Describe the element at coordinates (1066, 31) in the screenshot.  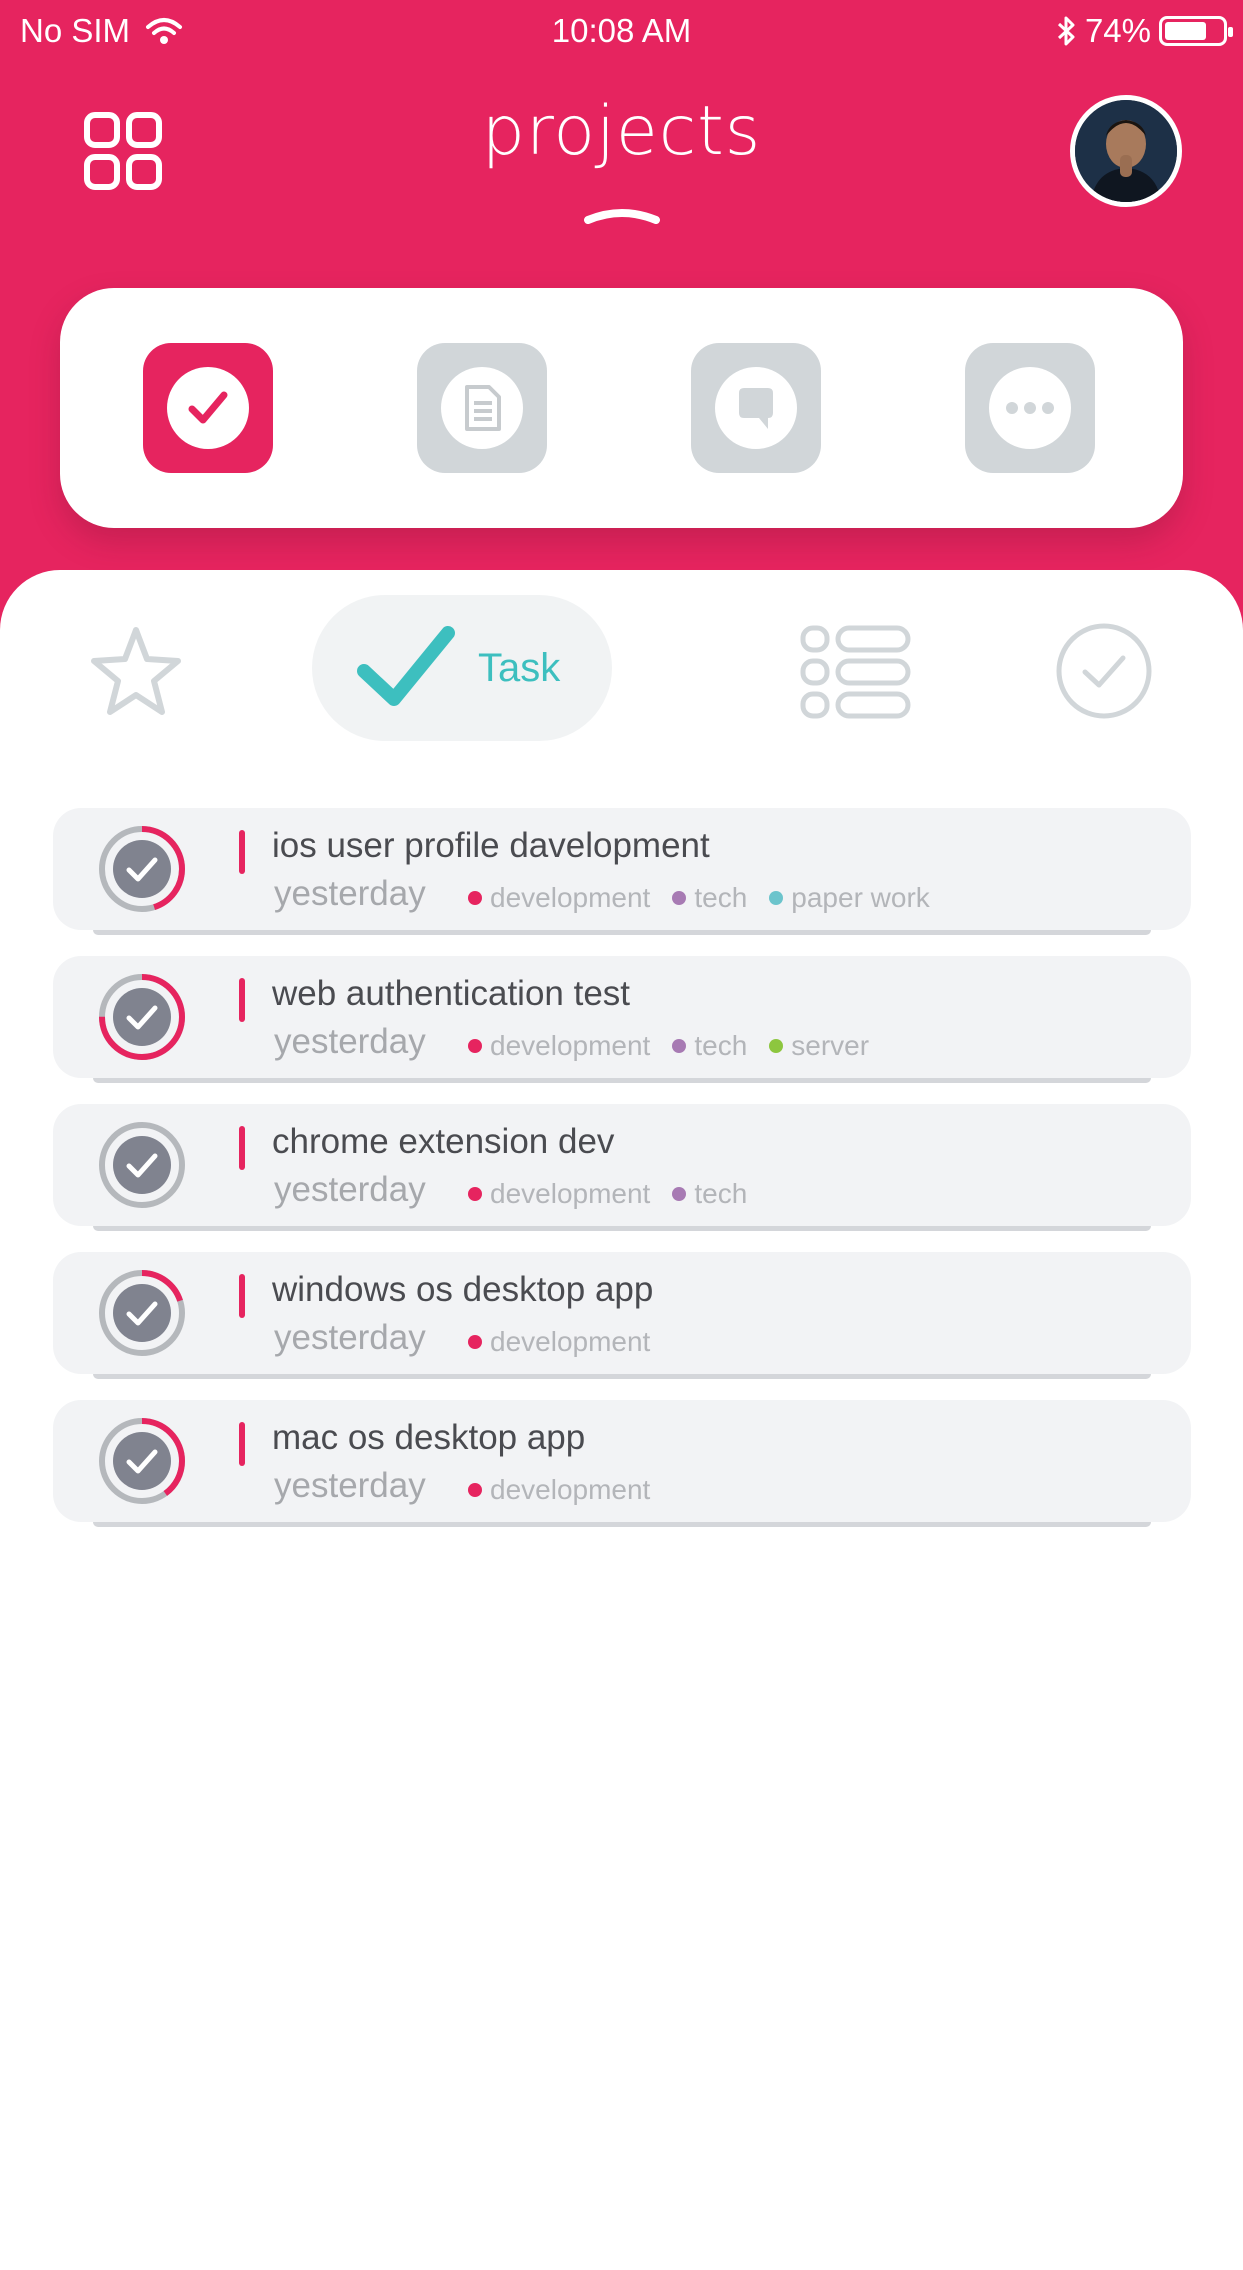
I see `bluetooth-icon` at that location.